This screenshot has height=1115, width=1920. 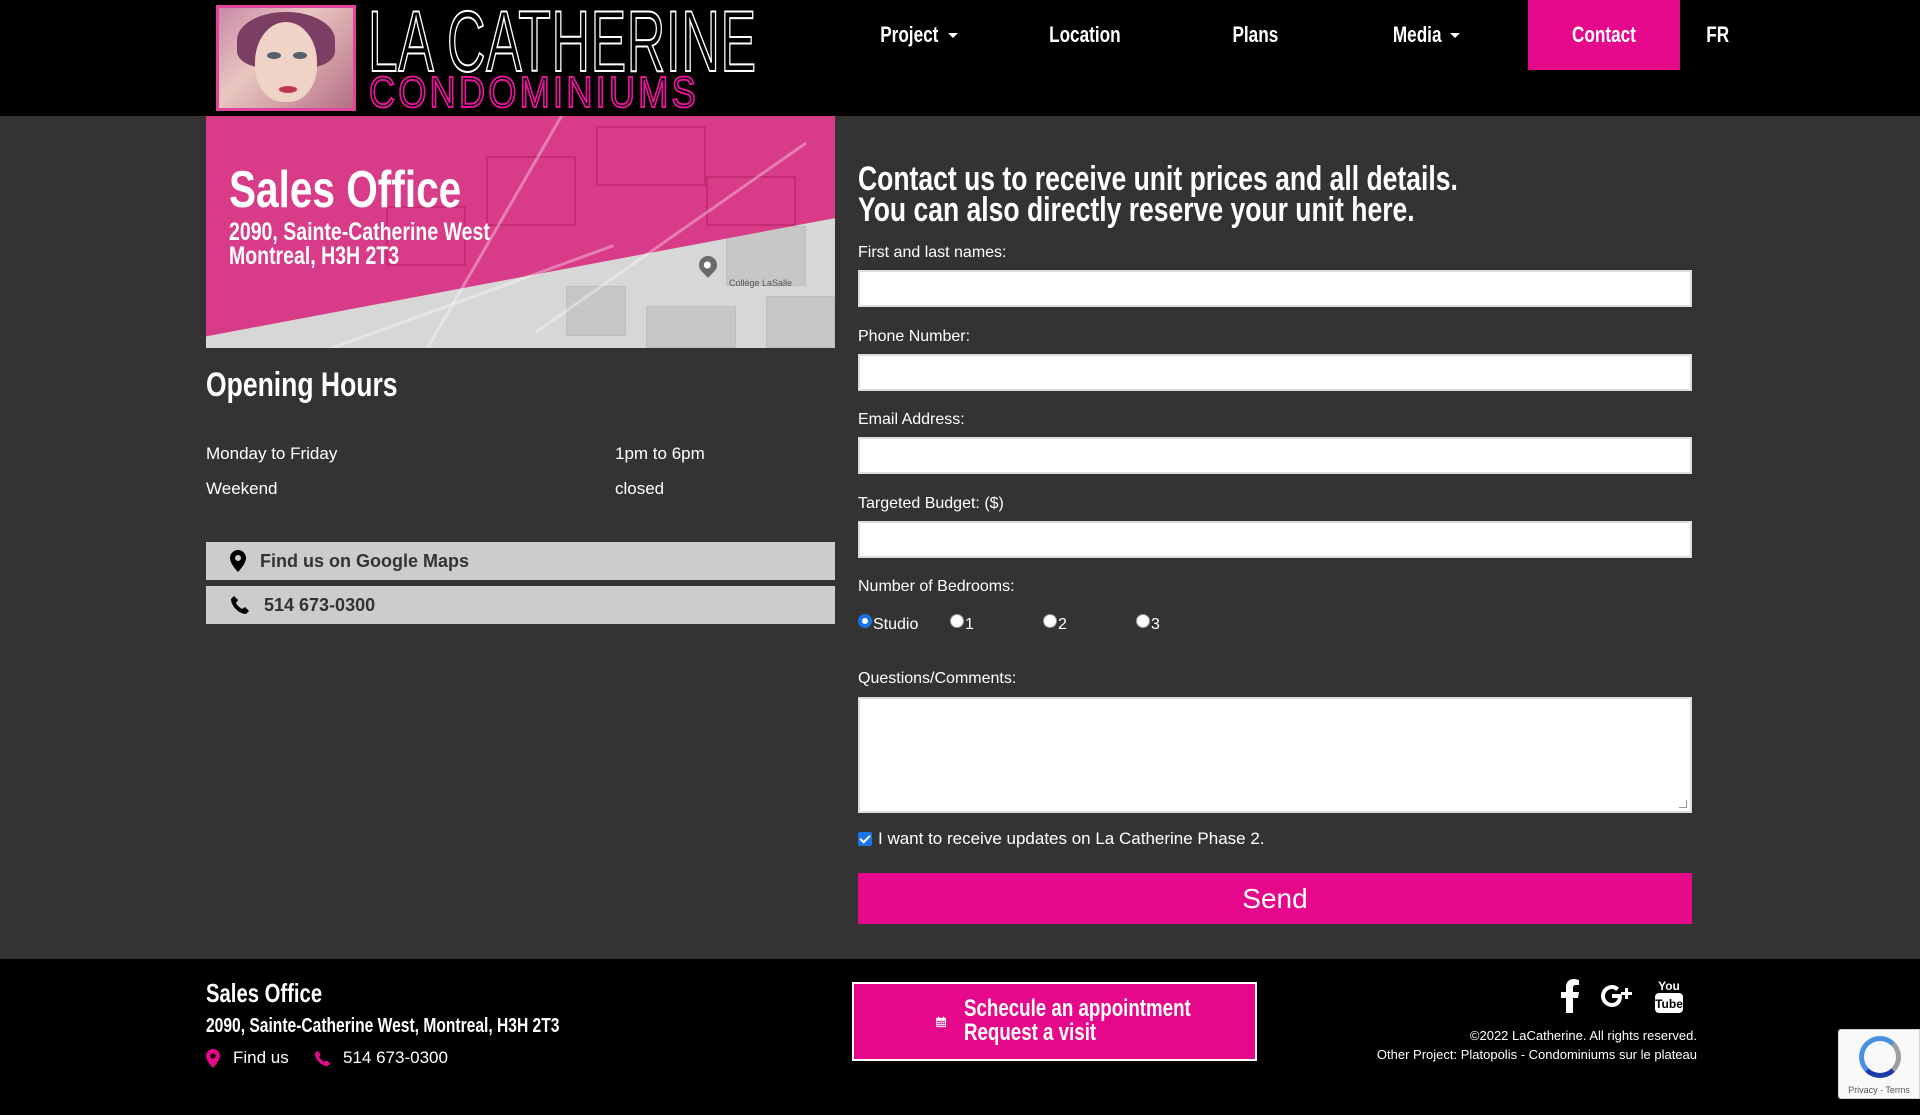 What do you see at coordinates (896, 624) in the screenshot?
I see `bedroom-option-label: Studio` at bounding box center [896, 624].